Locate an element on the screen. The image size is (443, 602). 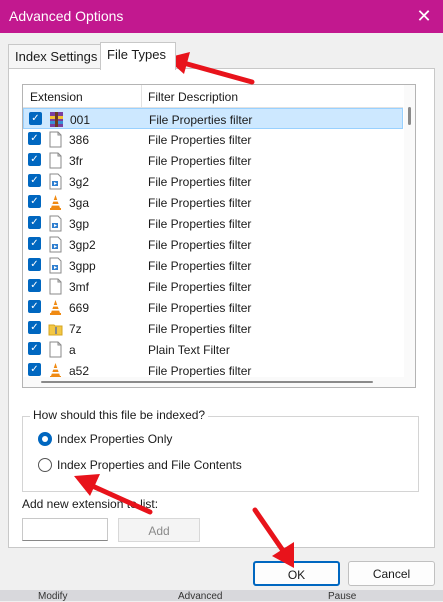
list-item: ✓ a Plain Text Filter is located at coordinates (213, 349).